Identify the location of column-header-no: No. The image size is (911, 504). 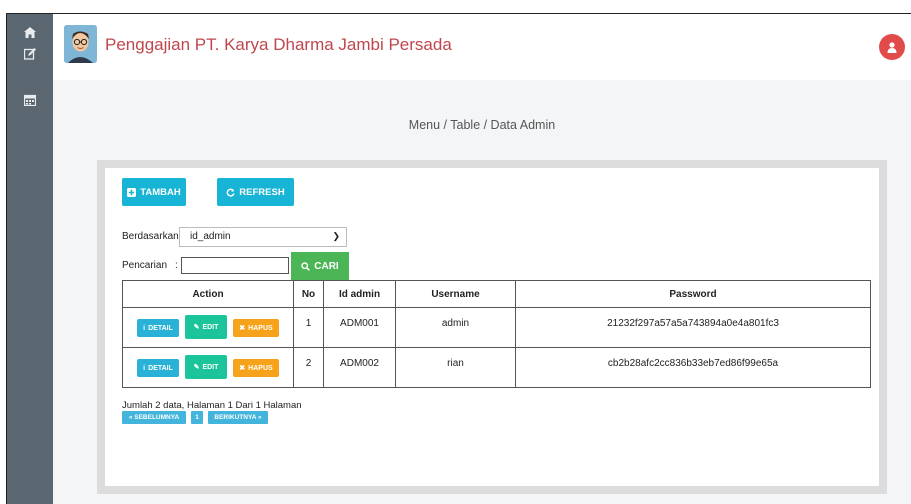
(308, 294).